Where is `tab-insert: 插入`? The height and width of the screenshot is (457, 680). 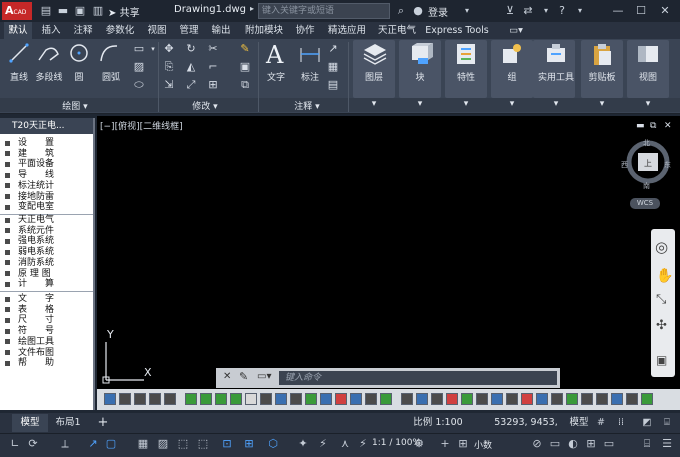 tab-insert: 插入 is located at coordinates (51, 30).